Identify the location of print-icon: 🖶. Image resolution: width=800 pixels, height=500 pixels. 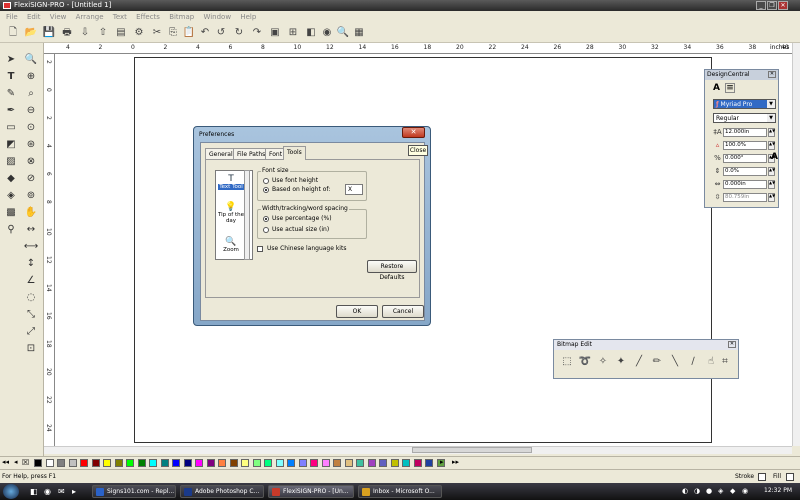
(67, 33).